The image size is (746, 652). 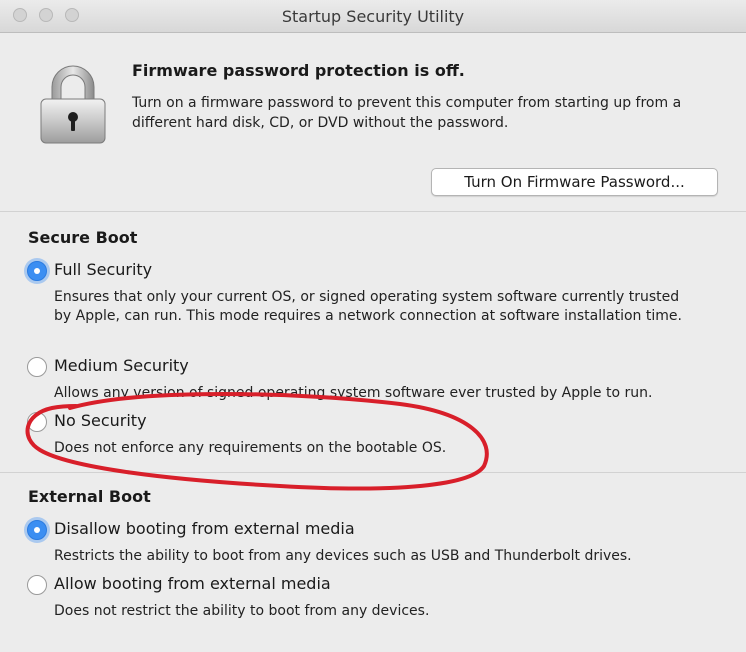 What do you see at coordinates (37, 271) in the screenshot?
I see `full-security-radio` at bounding box center [37, 271].